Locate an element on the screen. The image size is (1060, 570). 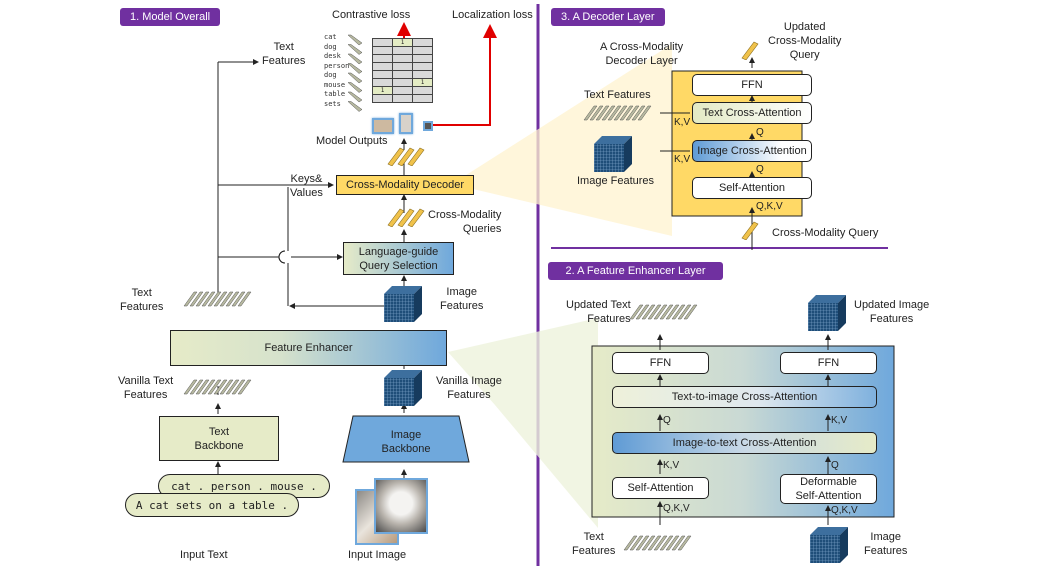
section-tag-model-overall: 1. Model Overall is located at coordinates (170, 17).